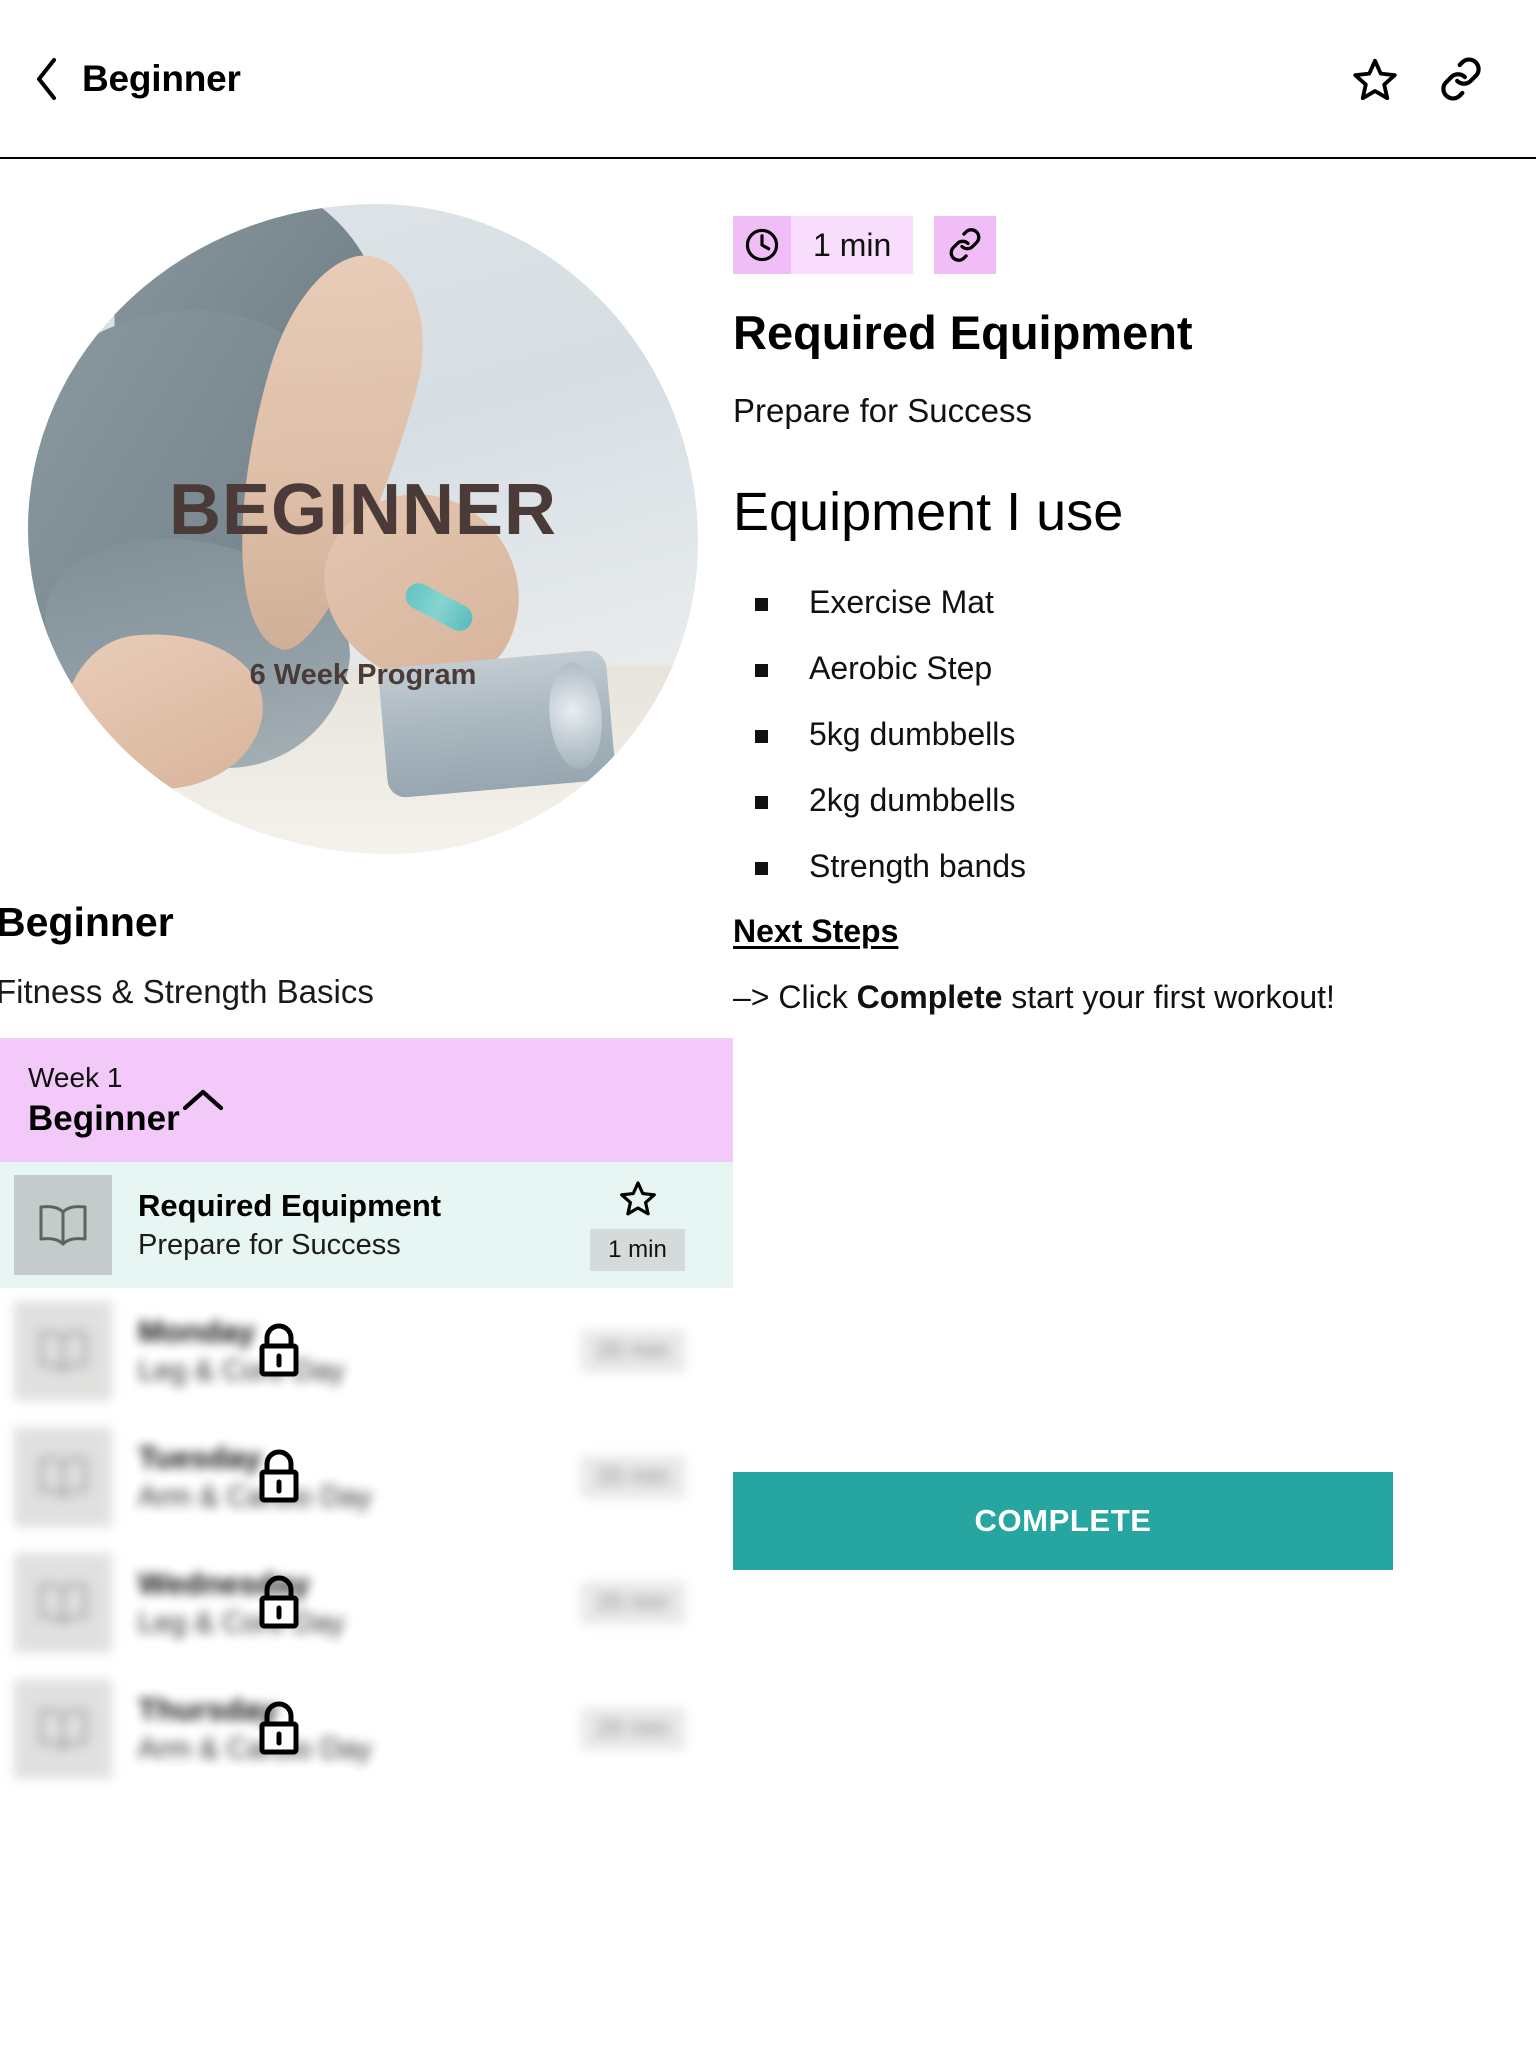 Image resolution: width=1536 pixels, height=2048 pixels. I want to click on next-steps-suffix: start your first workout!, so click(1168, 997).